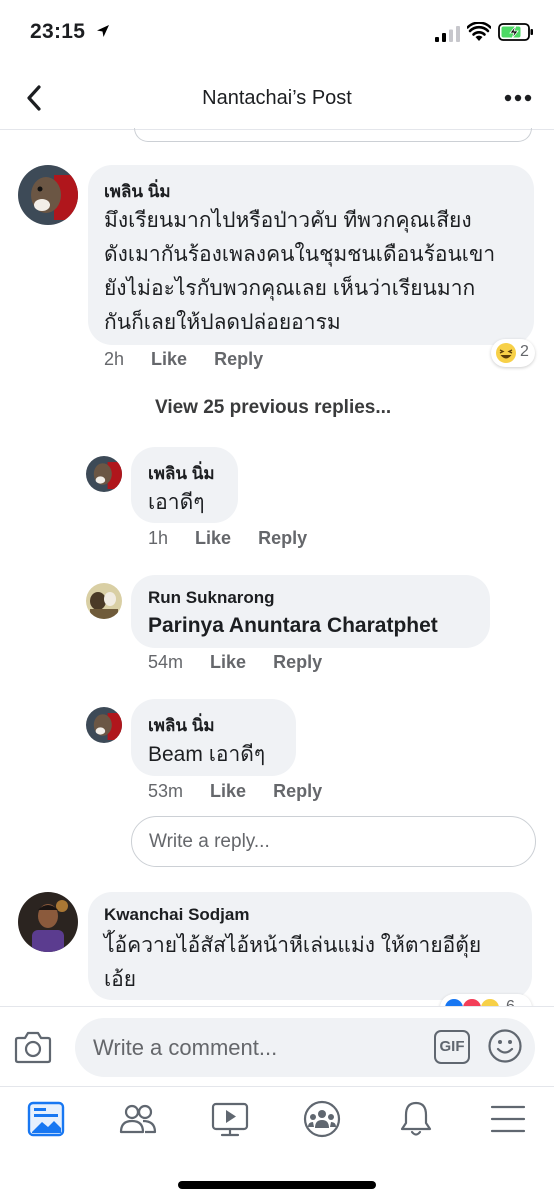  I want to click on reply-timestamp: 54m, so click(166, 662).